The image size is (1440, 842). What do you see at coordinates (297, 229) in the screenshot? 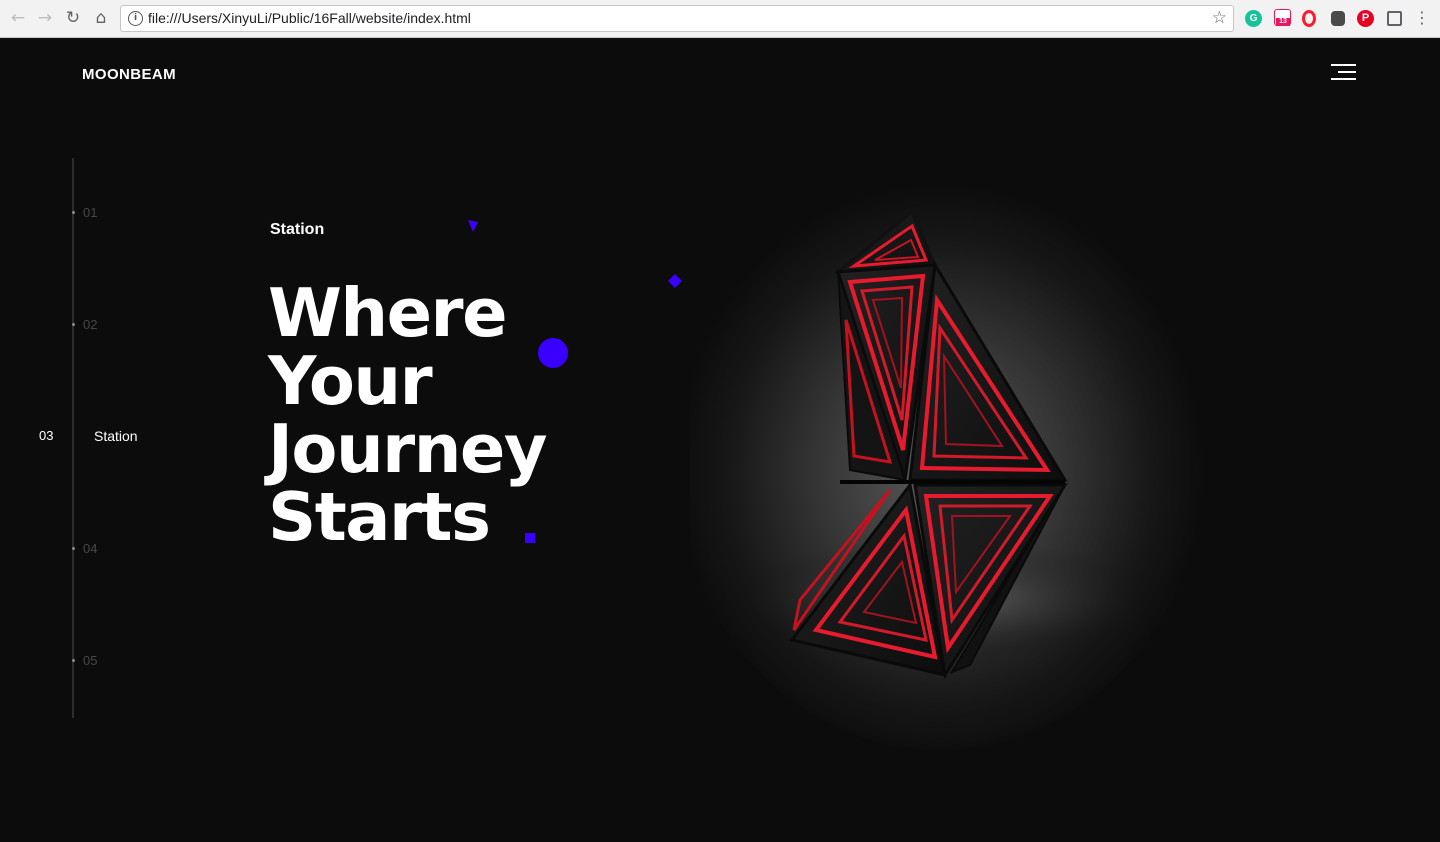
I see `section-eyebrow: Station` at bounding box center [297, 229].